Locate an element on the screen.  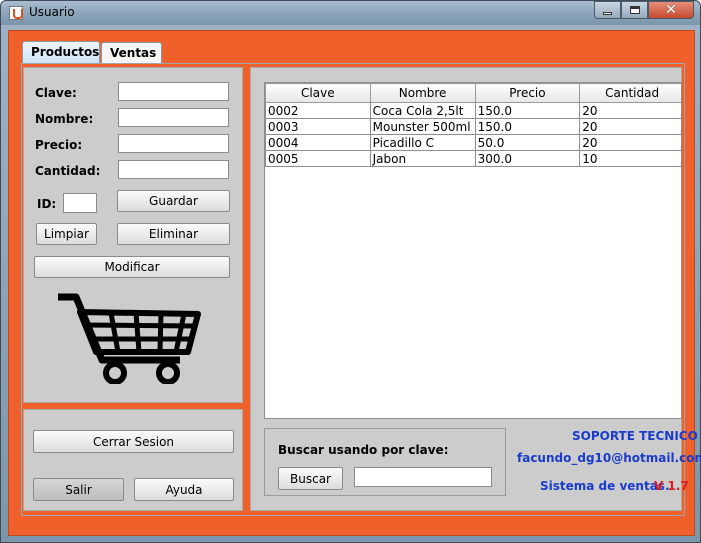
maximize-button is located at coordinates (634, 10).